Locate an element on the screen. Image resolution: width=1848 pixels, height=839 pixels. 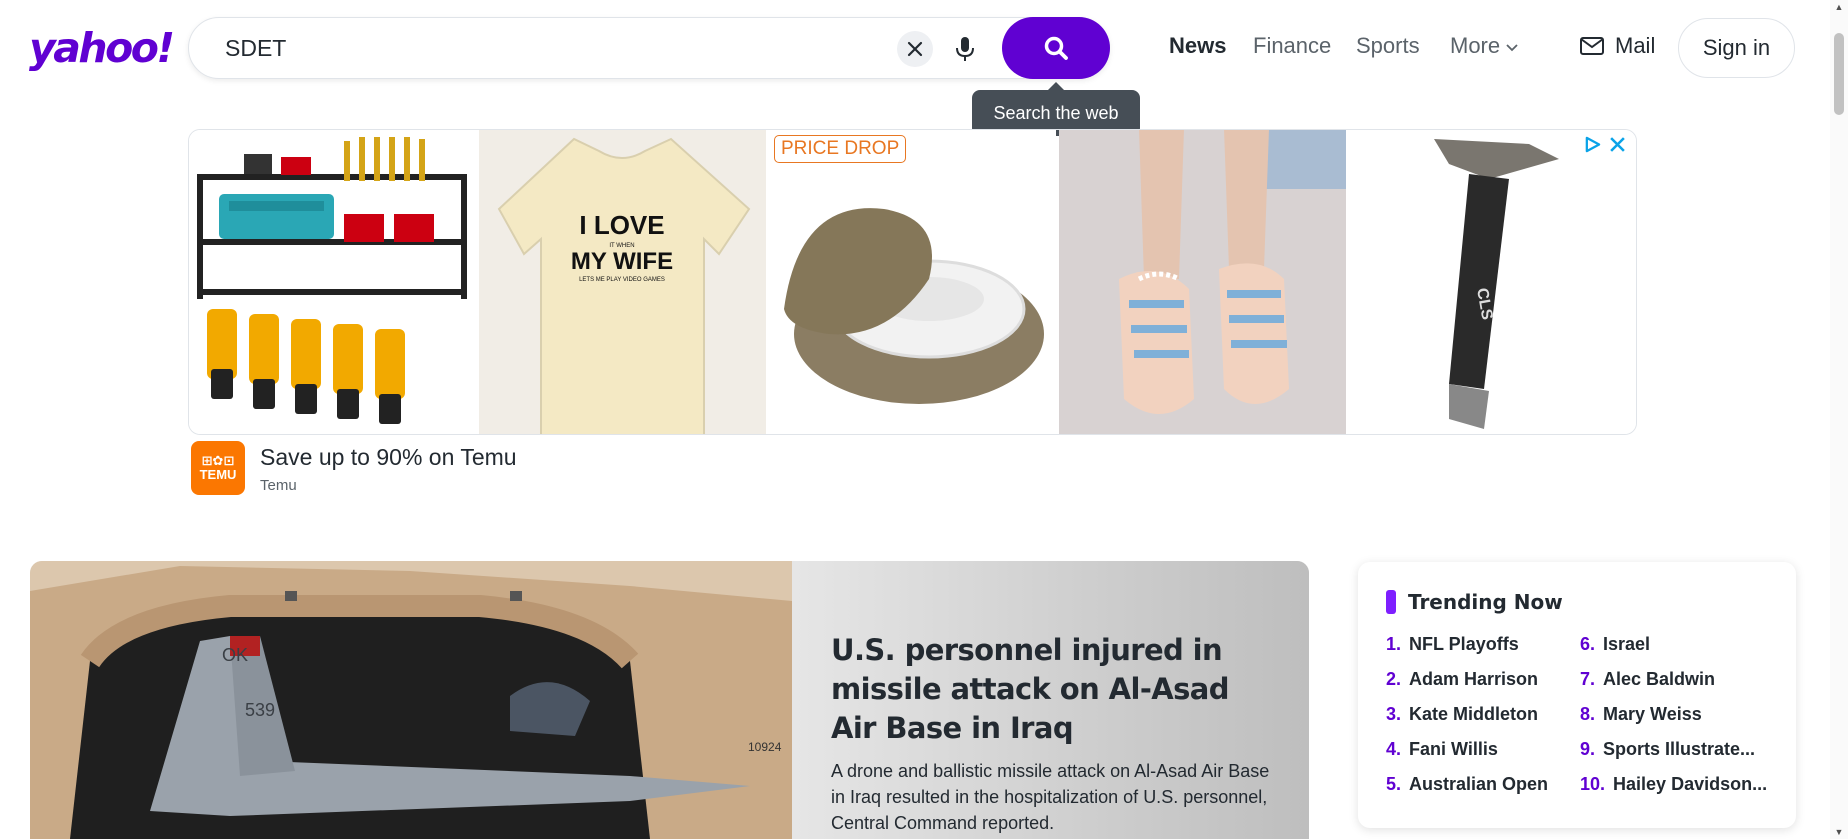
sandals-image is located at coordinates (1202, 282).